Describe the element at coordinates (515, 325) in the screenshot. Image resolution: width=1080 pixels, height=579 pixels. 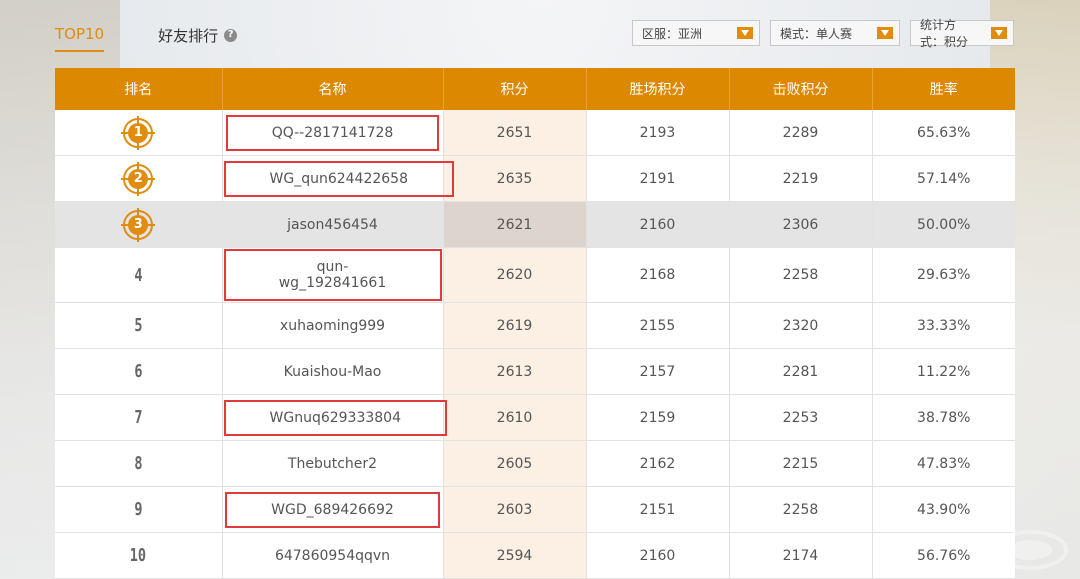
I see `score-cell: 2619` at that location.